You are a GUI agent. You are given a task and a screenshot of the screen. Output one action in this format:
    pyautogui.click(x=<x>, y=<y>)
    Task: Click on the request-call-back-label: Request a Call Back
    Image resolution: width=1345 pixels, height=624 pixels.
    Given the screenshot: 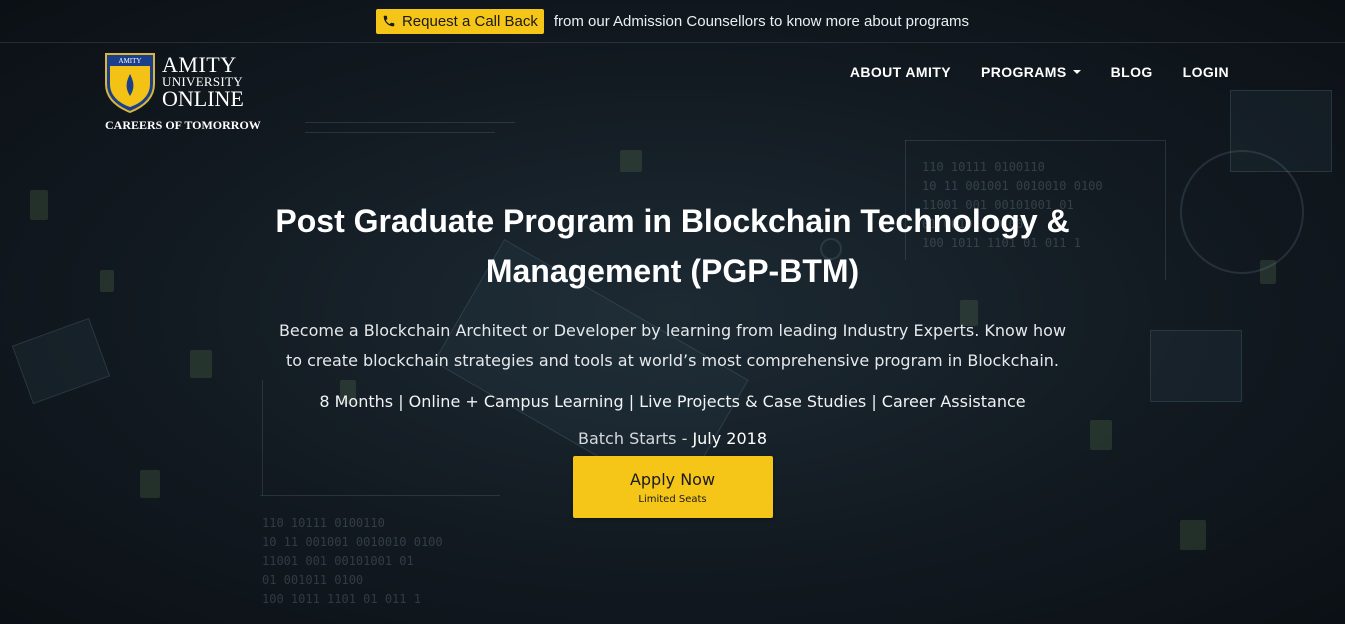 What is the action you would take?
    pyautogui.click(x=469, y=21)
    